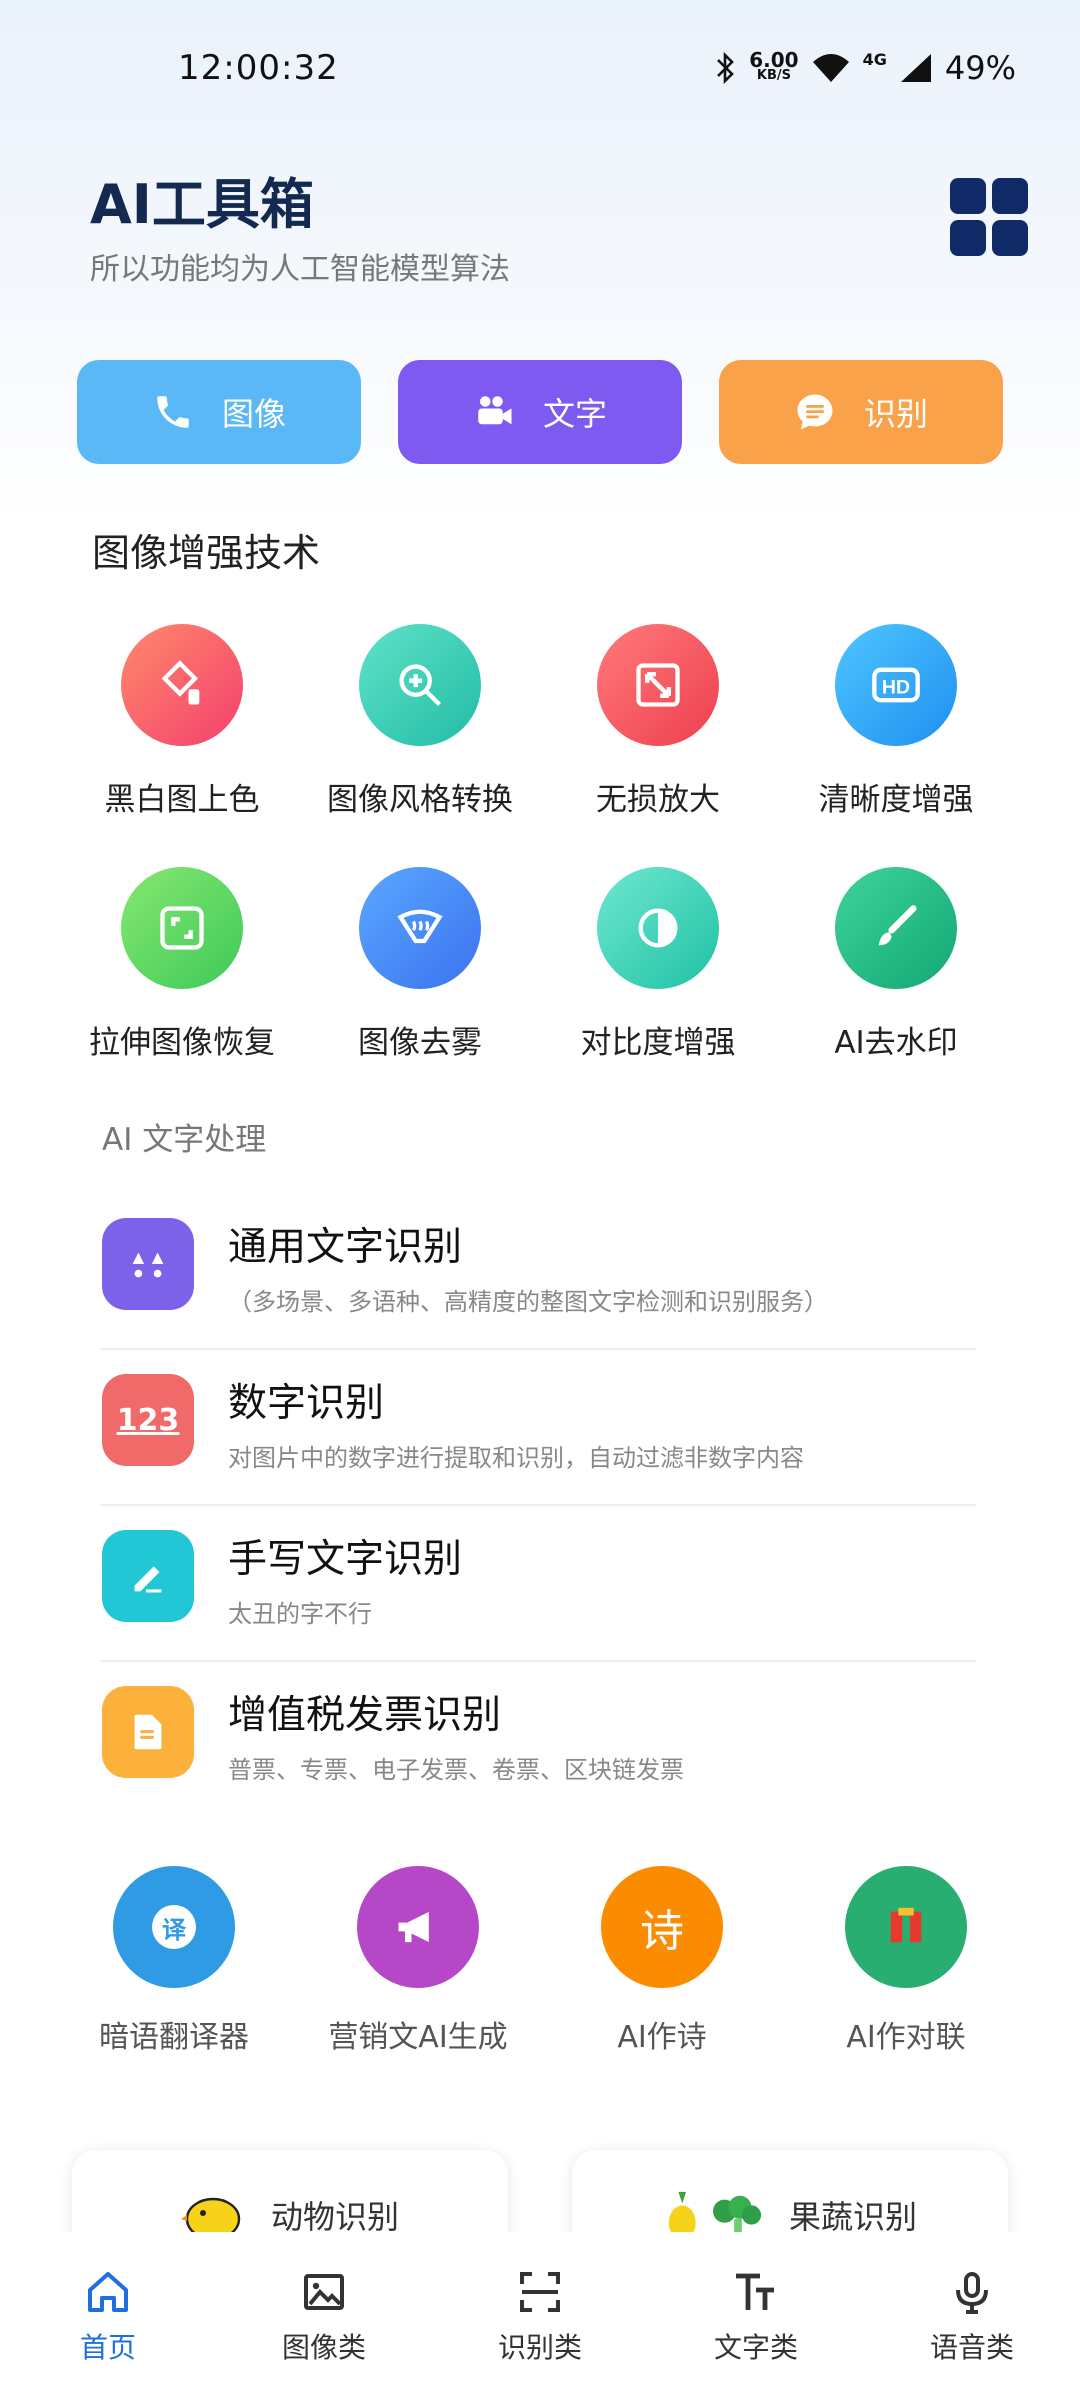  I want to click on list-item-title: 数字识别, so click(306, 1403).